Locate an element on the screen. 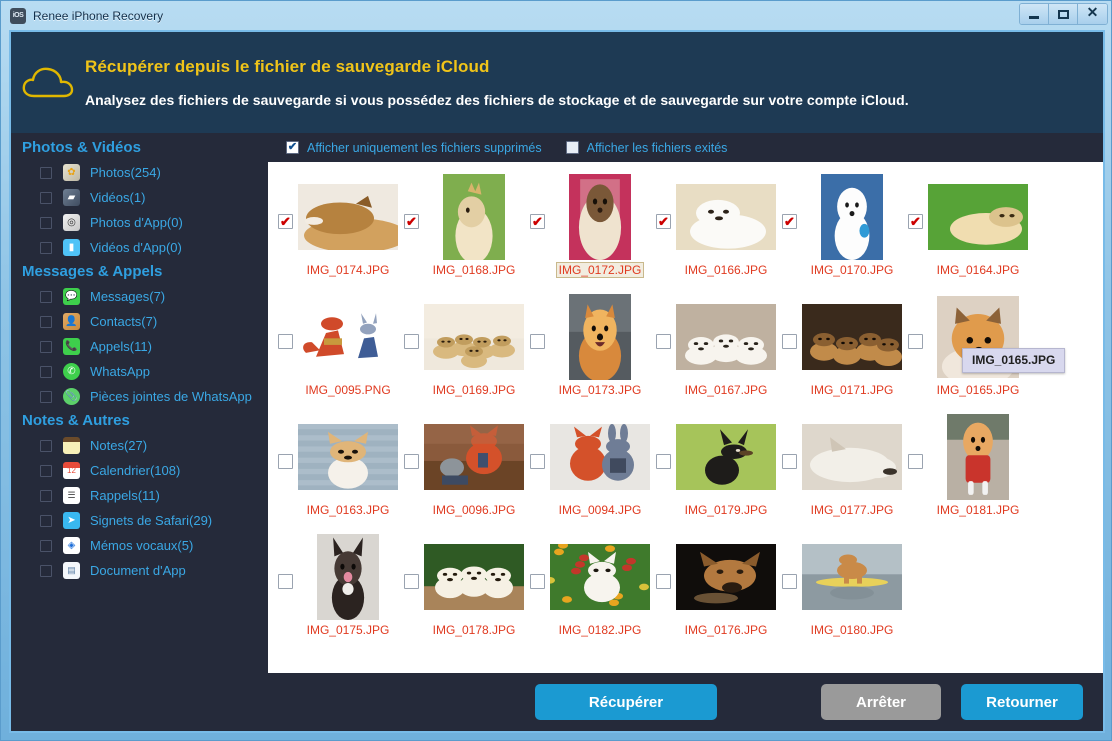  thumbnail-preview: IMG_0167.JPG is located at coordinates (726, 345).